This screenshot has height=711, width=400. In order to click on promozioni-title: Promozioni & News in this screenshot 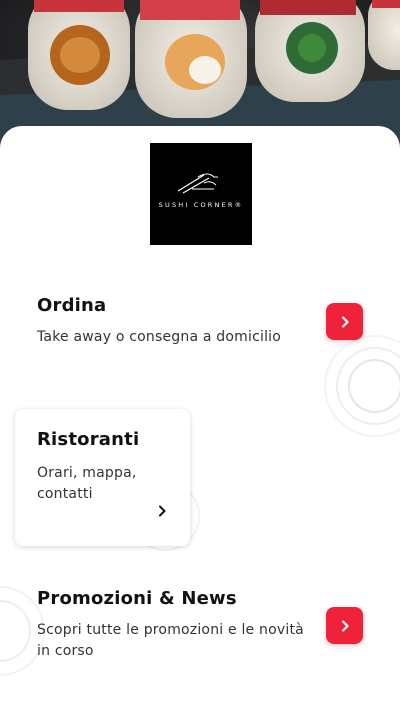, I will do `click(137, 598)`.